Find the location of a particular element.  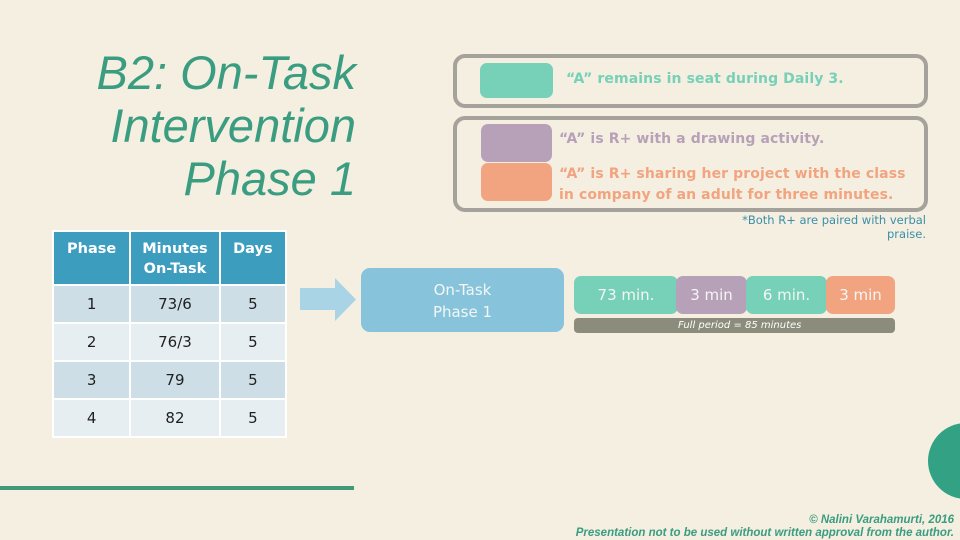

copyright-text: © Nalini Varahamurti, 2016 is located at coordinates (881, 520).